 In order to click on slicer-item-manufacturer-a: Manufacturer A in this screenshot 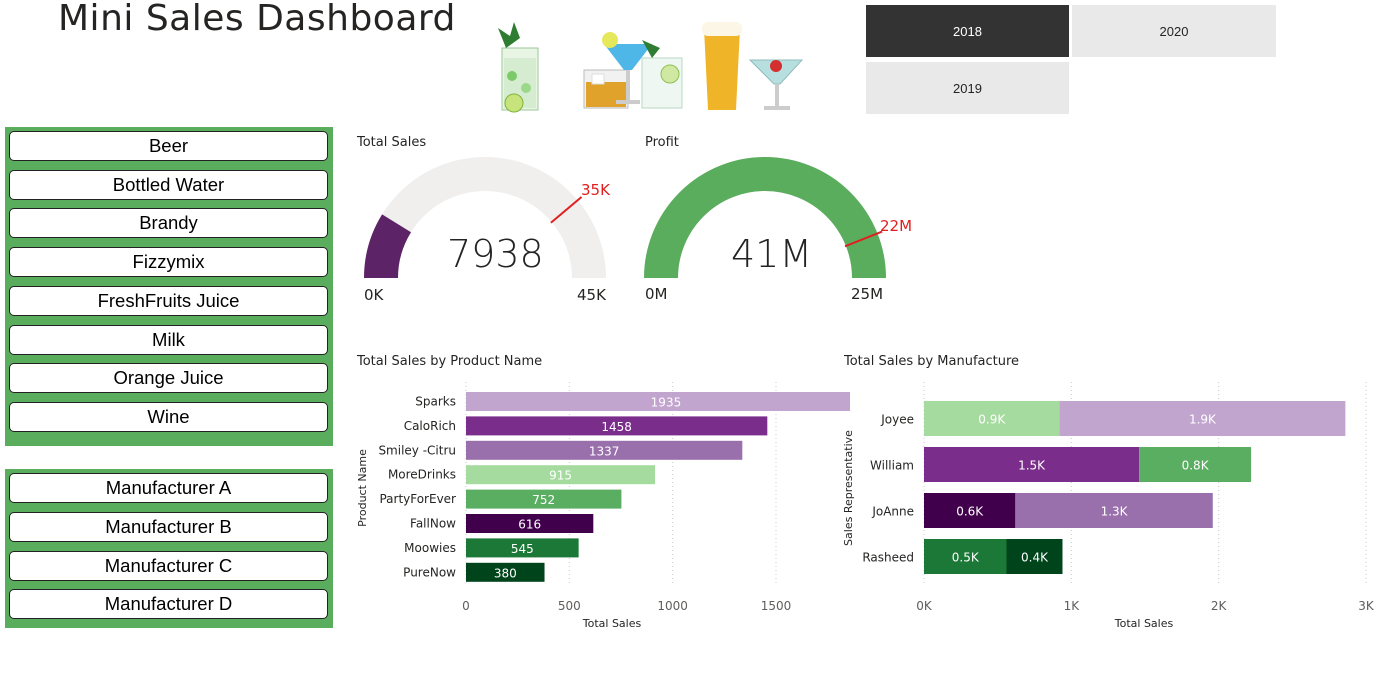, I will do `click(168, 488)`.